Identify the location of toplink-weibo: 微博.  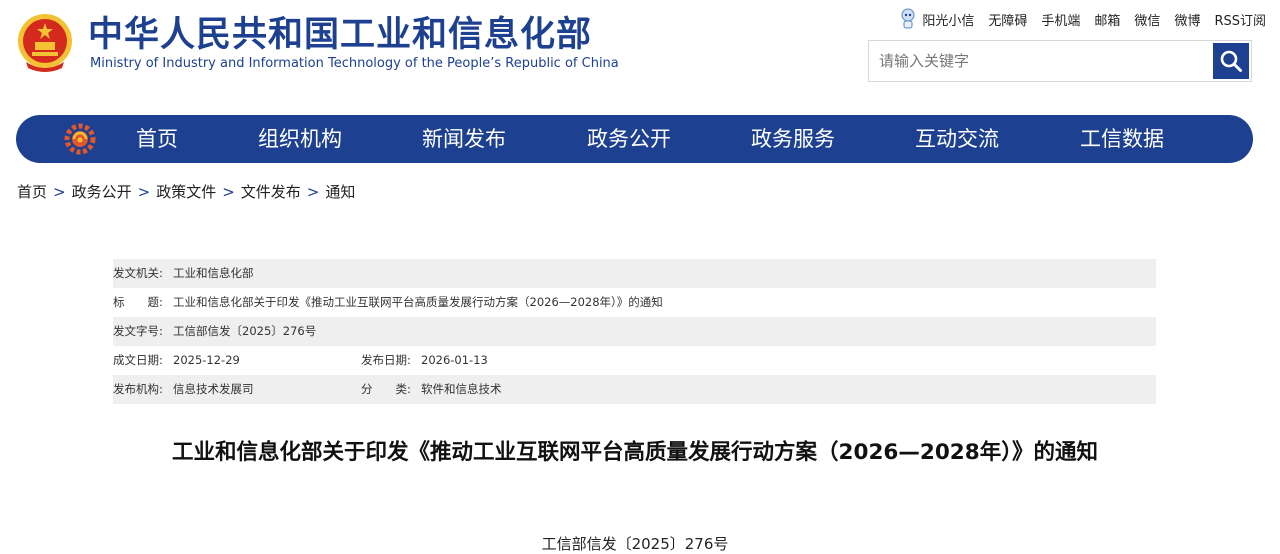
(1187, 19).